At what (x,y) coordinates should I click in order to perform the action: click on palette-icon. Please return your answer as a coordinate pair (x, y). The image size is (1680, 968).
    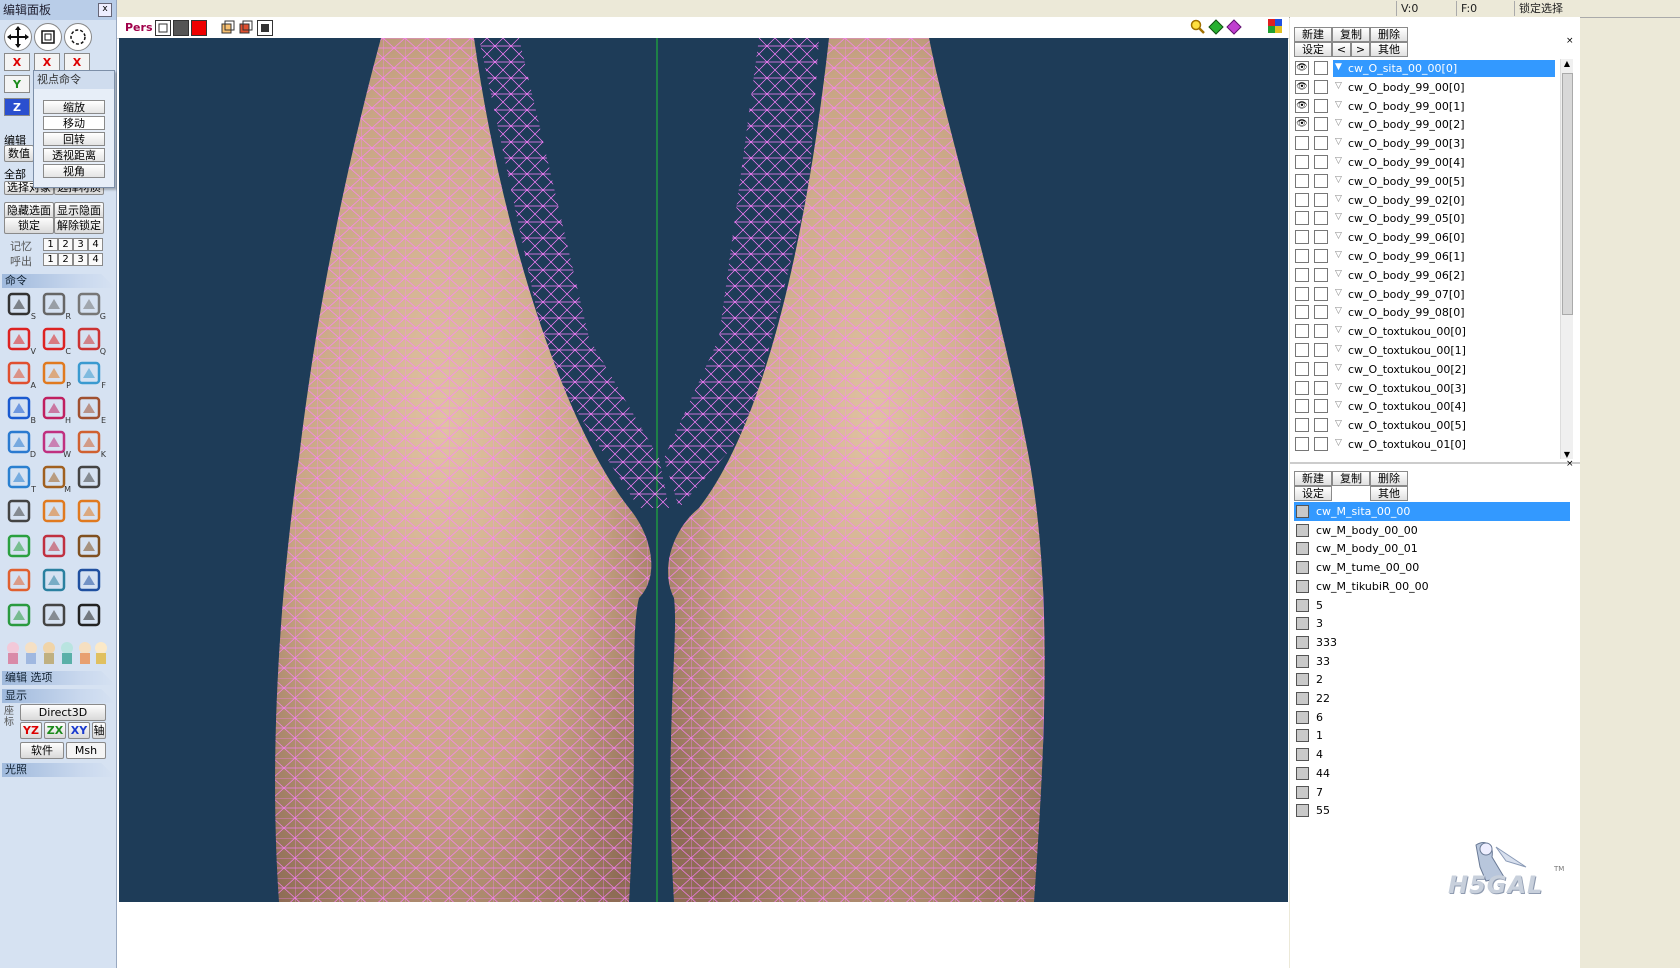
    Looking at the image, I should click on (90, 547).